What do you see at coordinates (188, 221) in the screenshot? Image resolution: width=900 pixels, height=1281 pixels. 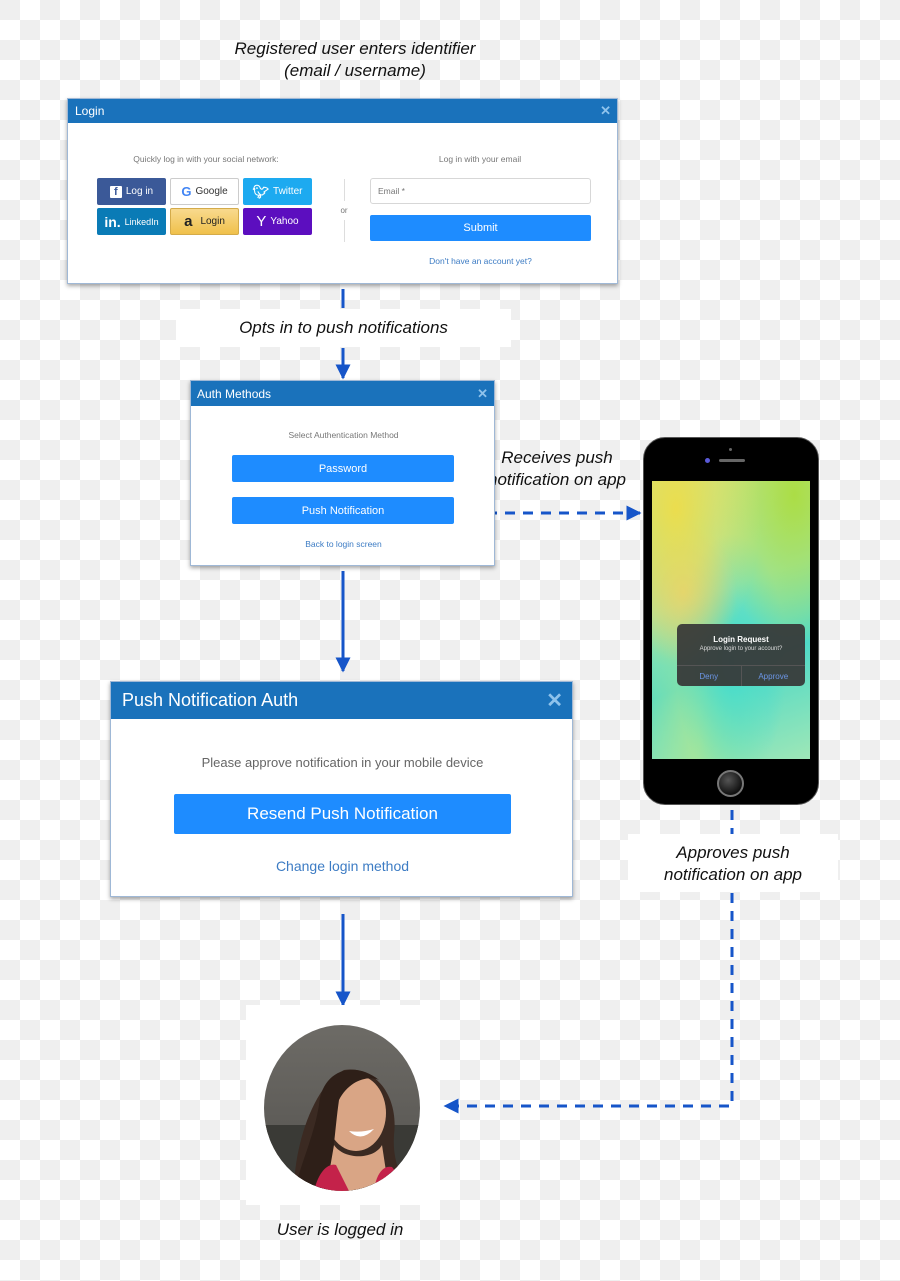 I see `amazon-icon: a` at bounding box center [188, 221].